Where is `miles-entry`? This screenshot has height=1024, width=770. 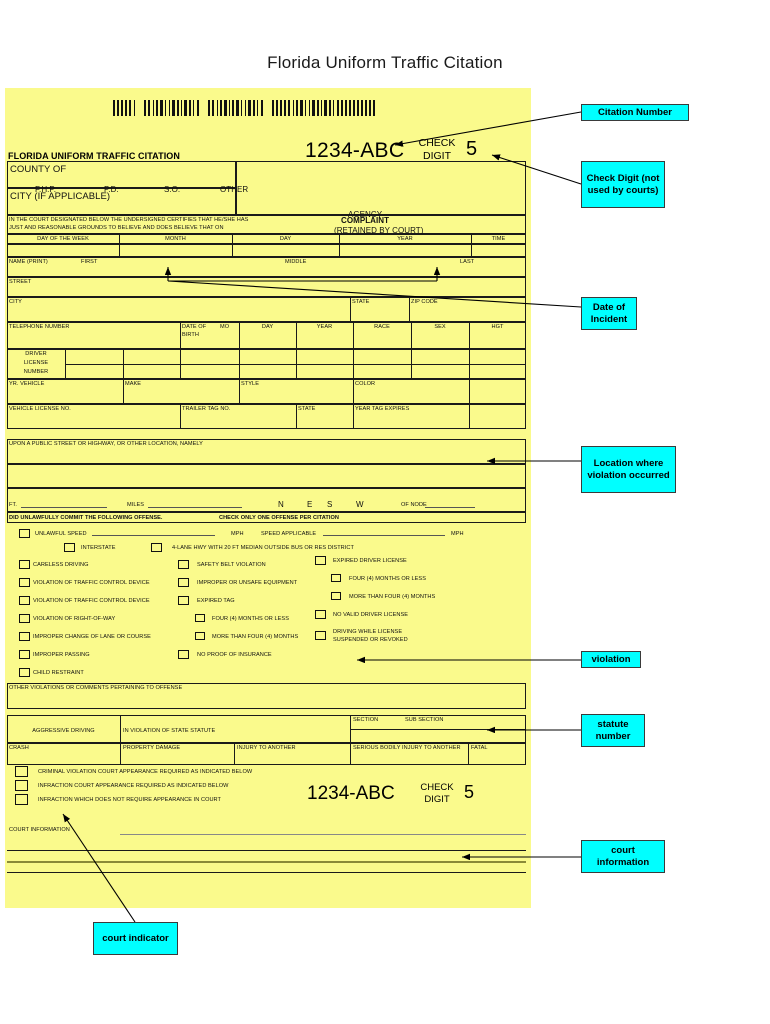 miles-entry is located at coordinates (195, 507).